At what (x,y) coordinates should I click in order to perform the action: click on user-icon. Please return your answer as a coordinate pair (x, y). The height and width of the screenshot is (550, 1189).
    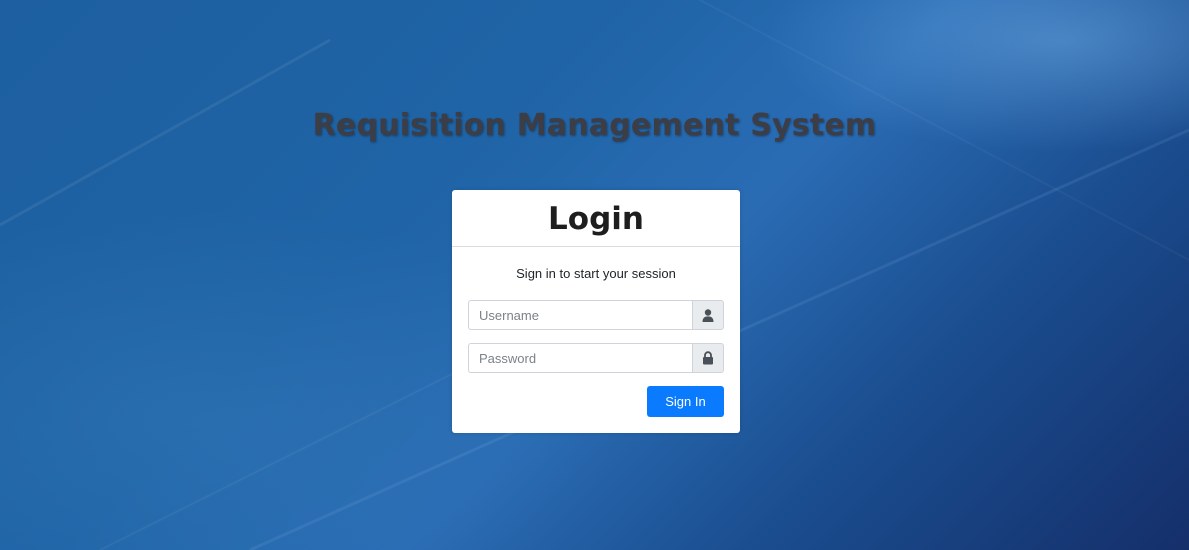
    Looking at the image, I should click on (708, 315).